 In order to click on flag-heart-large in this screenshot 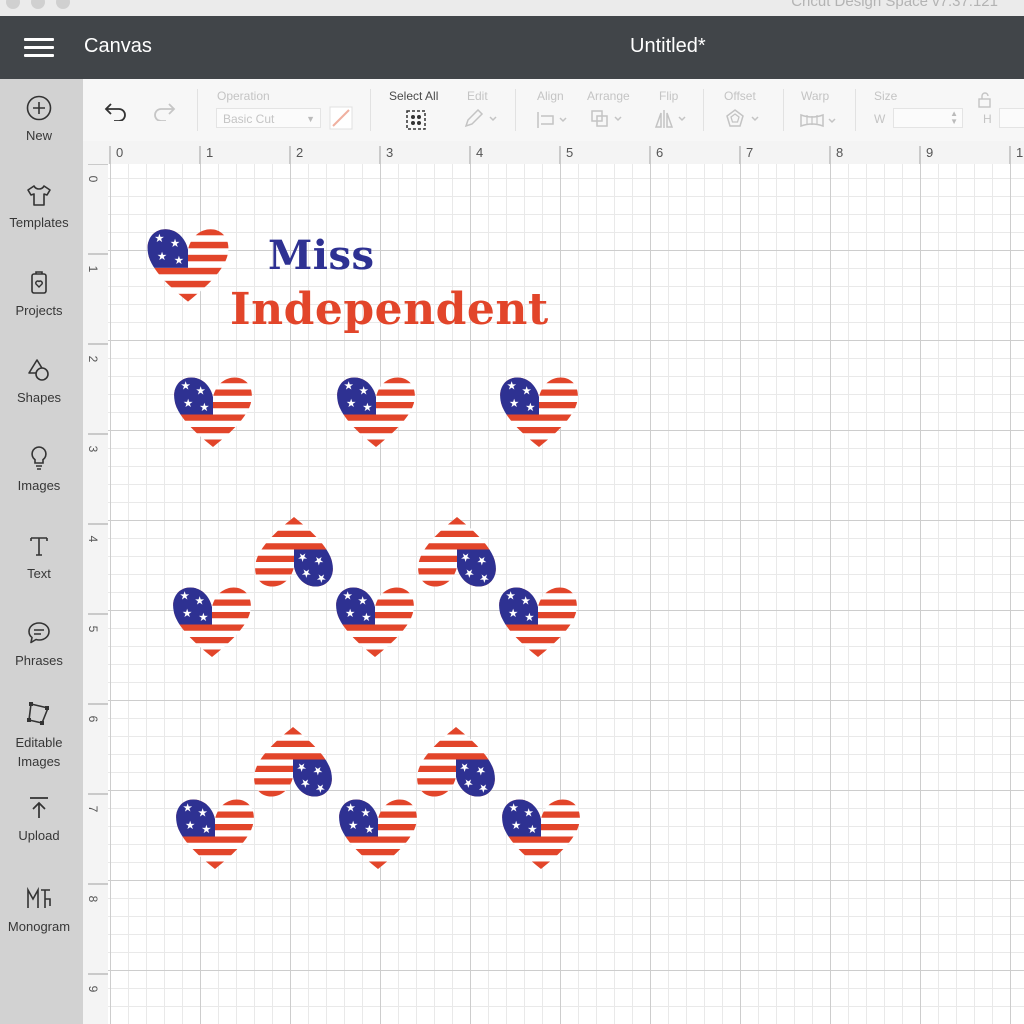, I will do `click(188, 265)`.